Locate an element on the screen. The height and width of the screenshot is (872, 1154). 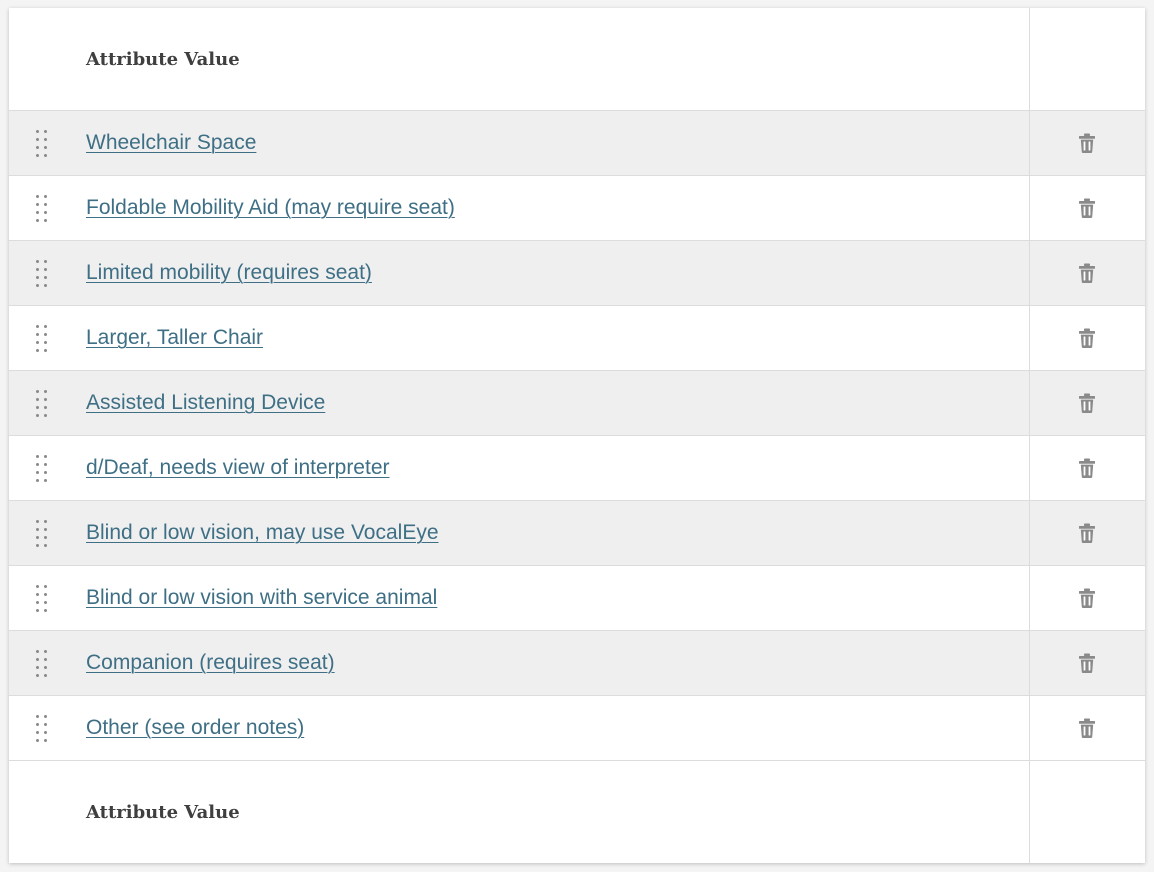
attribute-value-link: Assisted Listening Device is located at coordinates (205, 402).